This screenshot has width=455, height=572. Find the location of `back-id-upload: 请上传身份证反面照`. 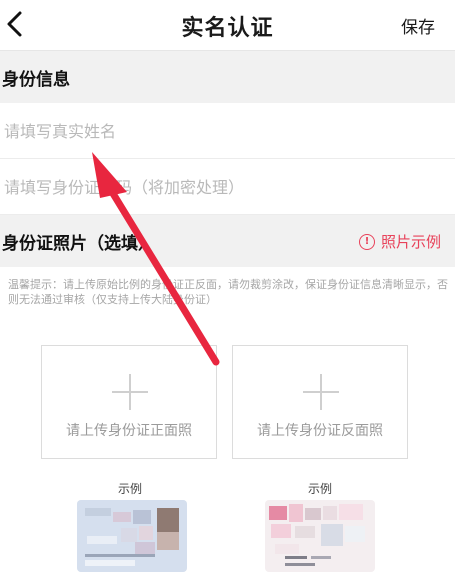

back-id-upload: 请上传身份证反面照 is located at coordinates (320, 402).